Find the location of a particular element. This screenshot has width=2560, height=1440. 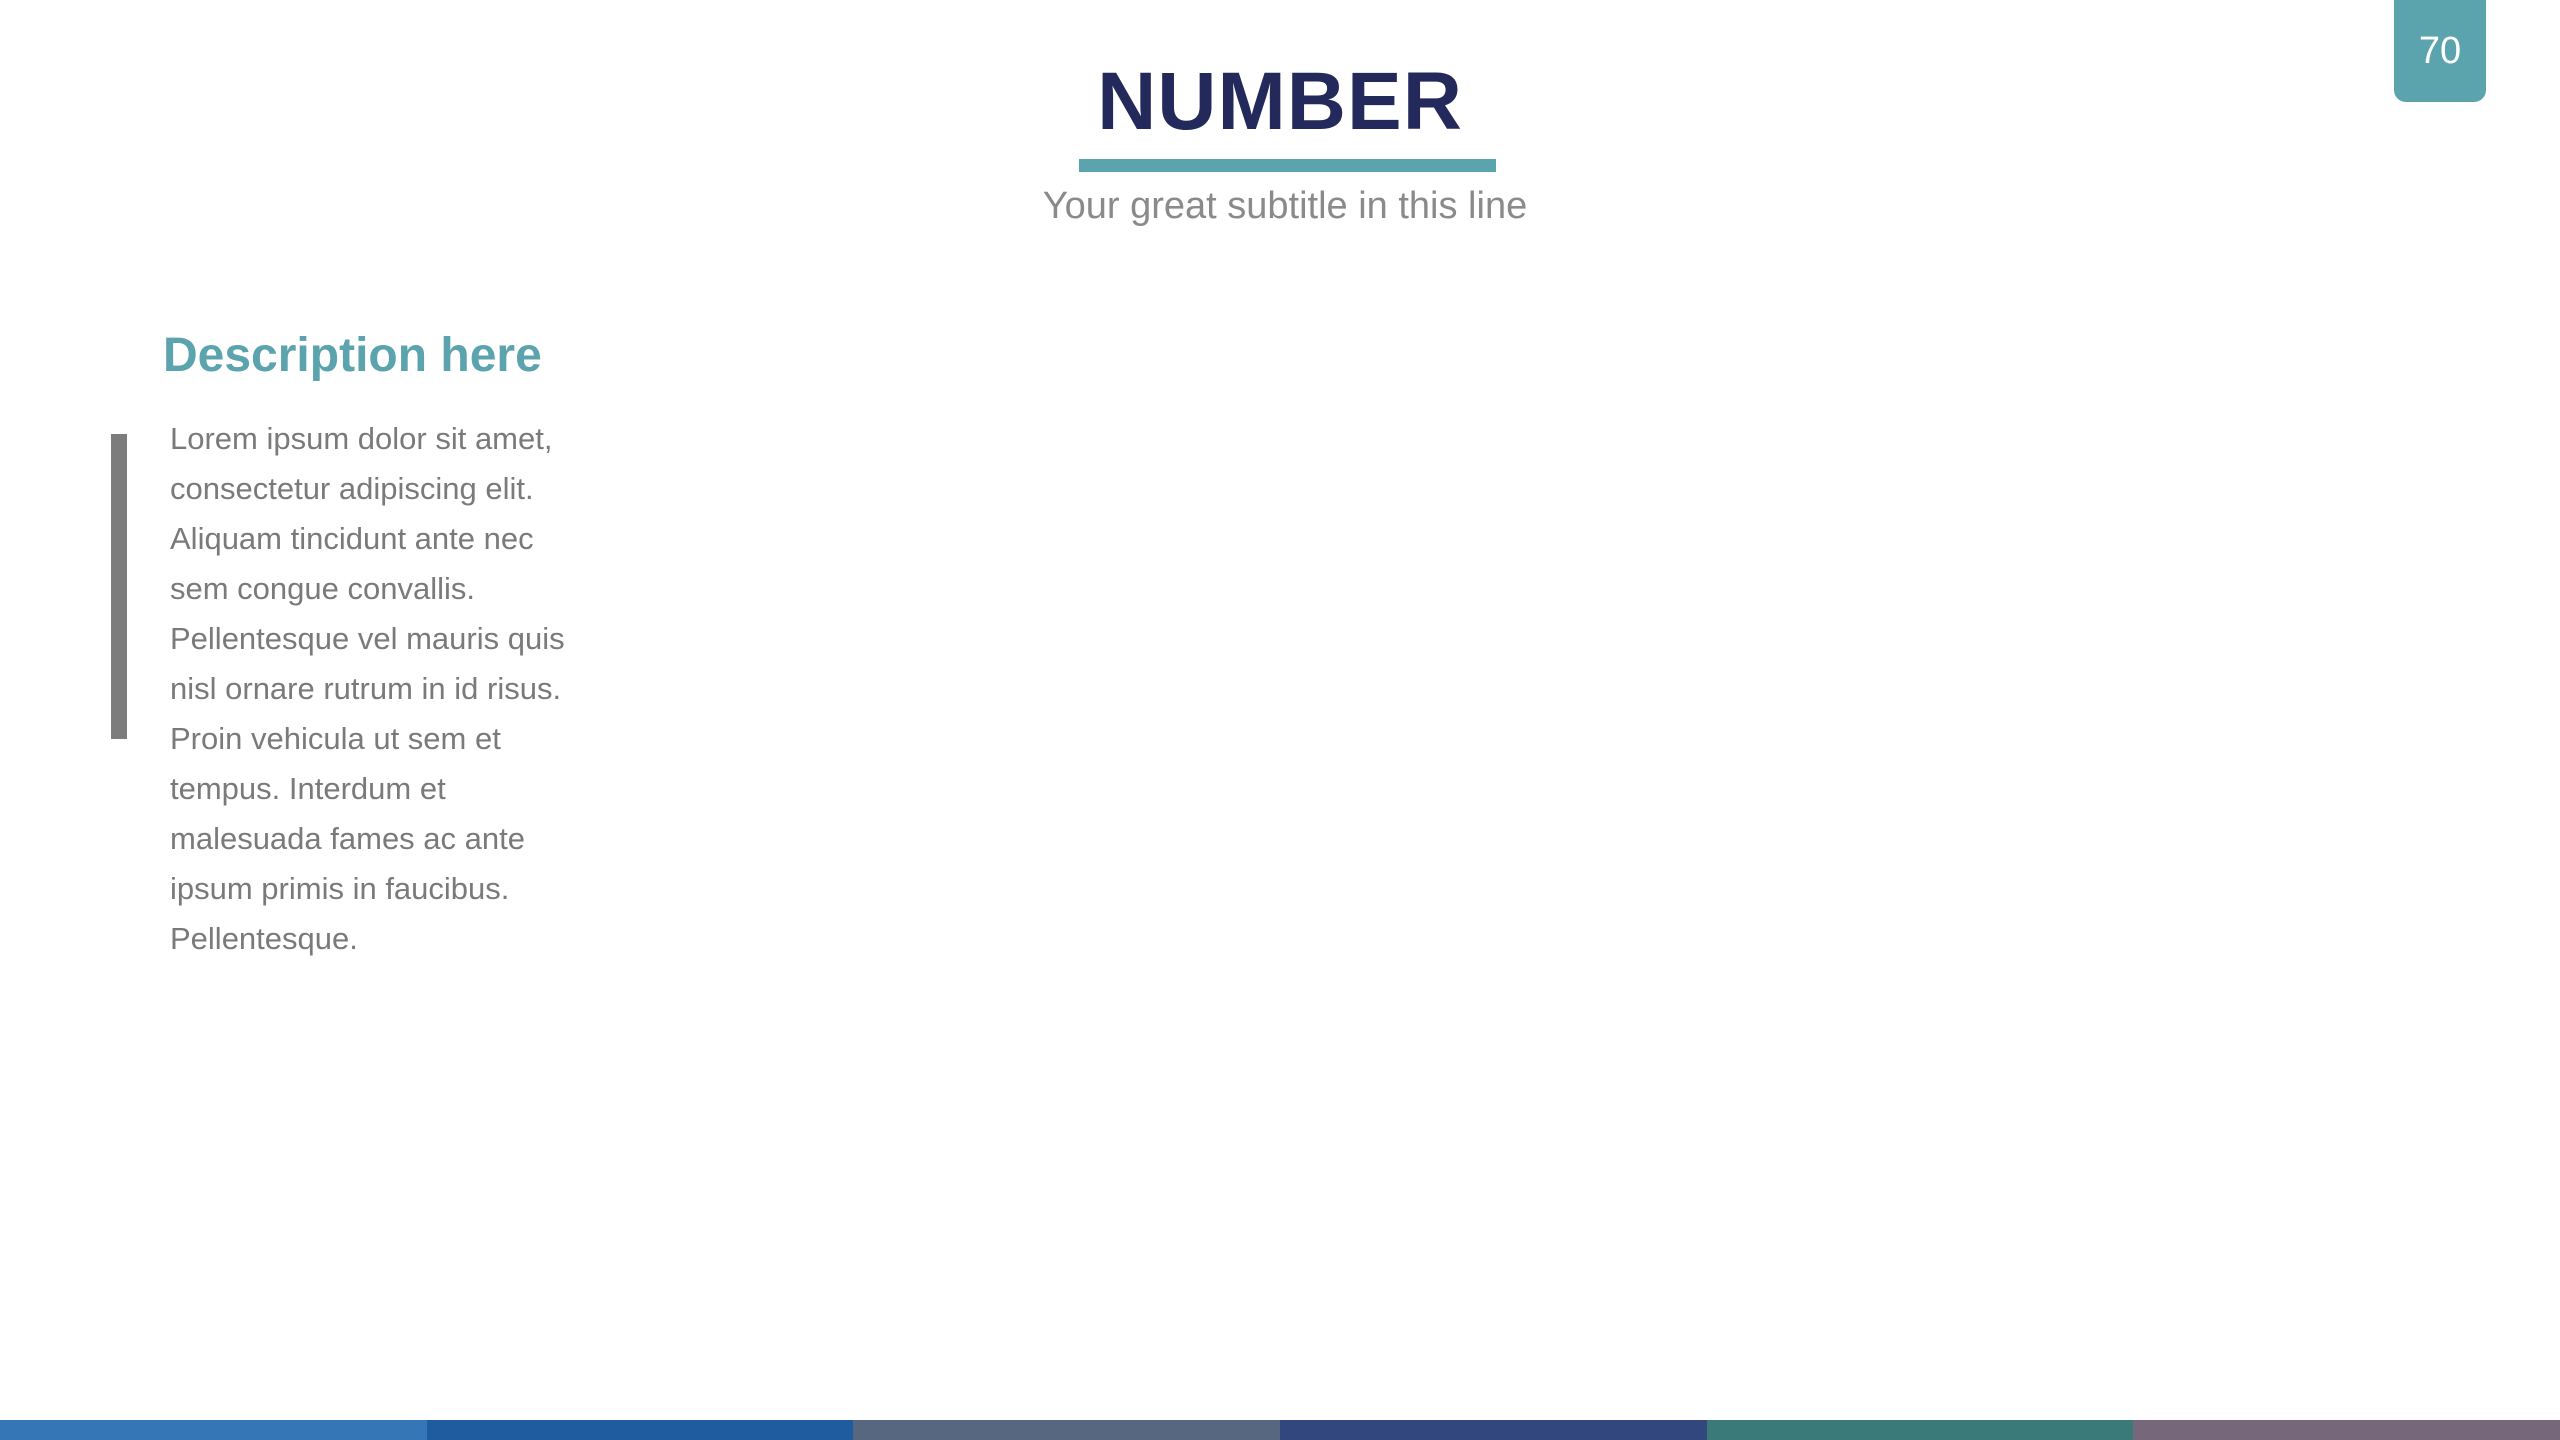

footer-color-strip is located at coordinates (1280, 1430).